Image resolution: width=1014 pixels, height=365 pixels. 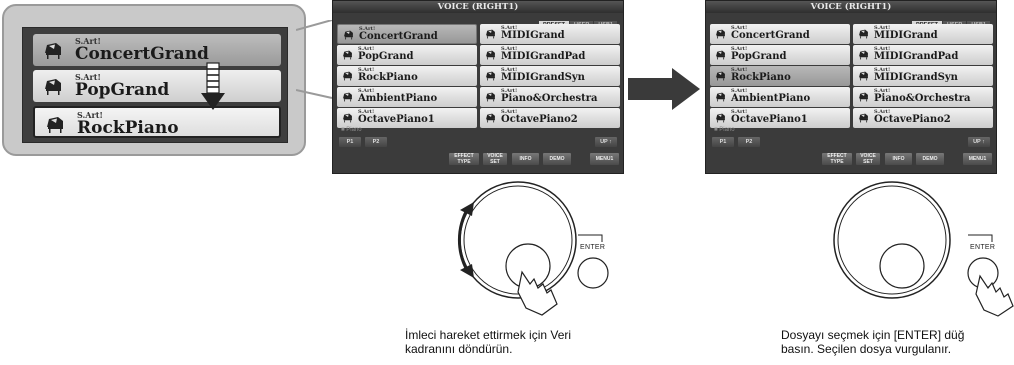 I want to click on voice-name: OctavePiano1, so click(x=396, y=119).